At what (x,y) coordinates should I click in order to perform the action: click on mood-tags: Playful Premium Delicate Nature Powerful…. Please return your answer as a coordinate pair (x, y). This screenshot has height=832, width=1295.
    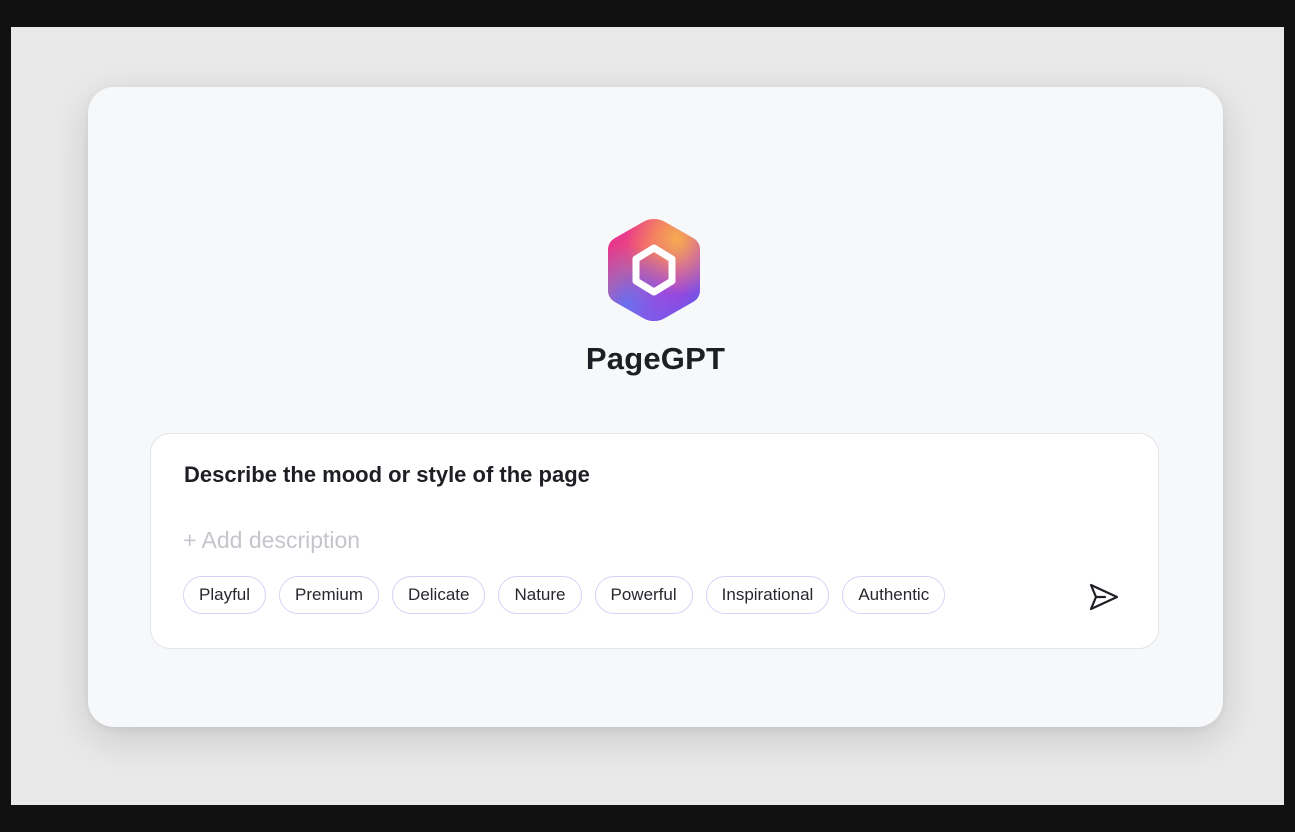
    Looking at the image, I should click on (564, 595).